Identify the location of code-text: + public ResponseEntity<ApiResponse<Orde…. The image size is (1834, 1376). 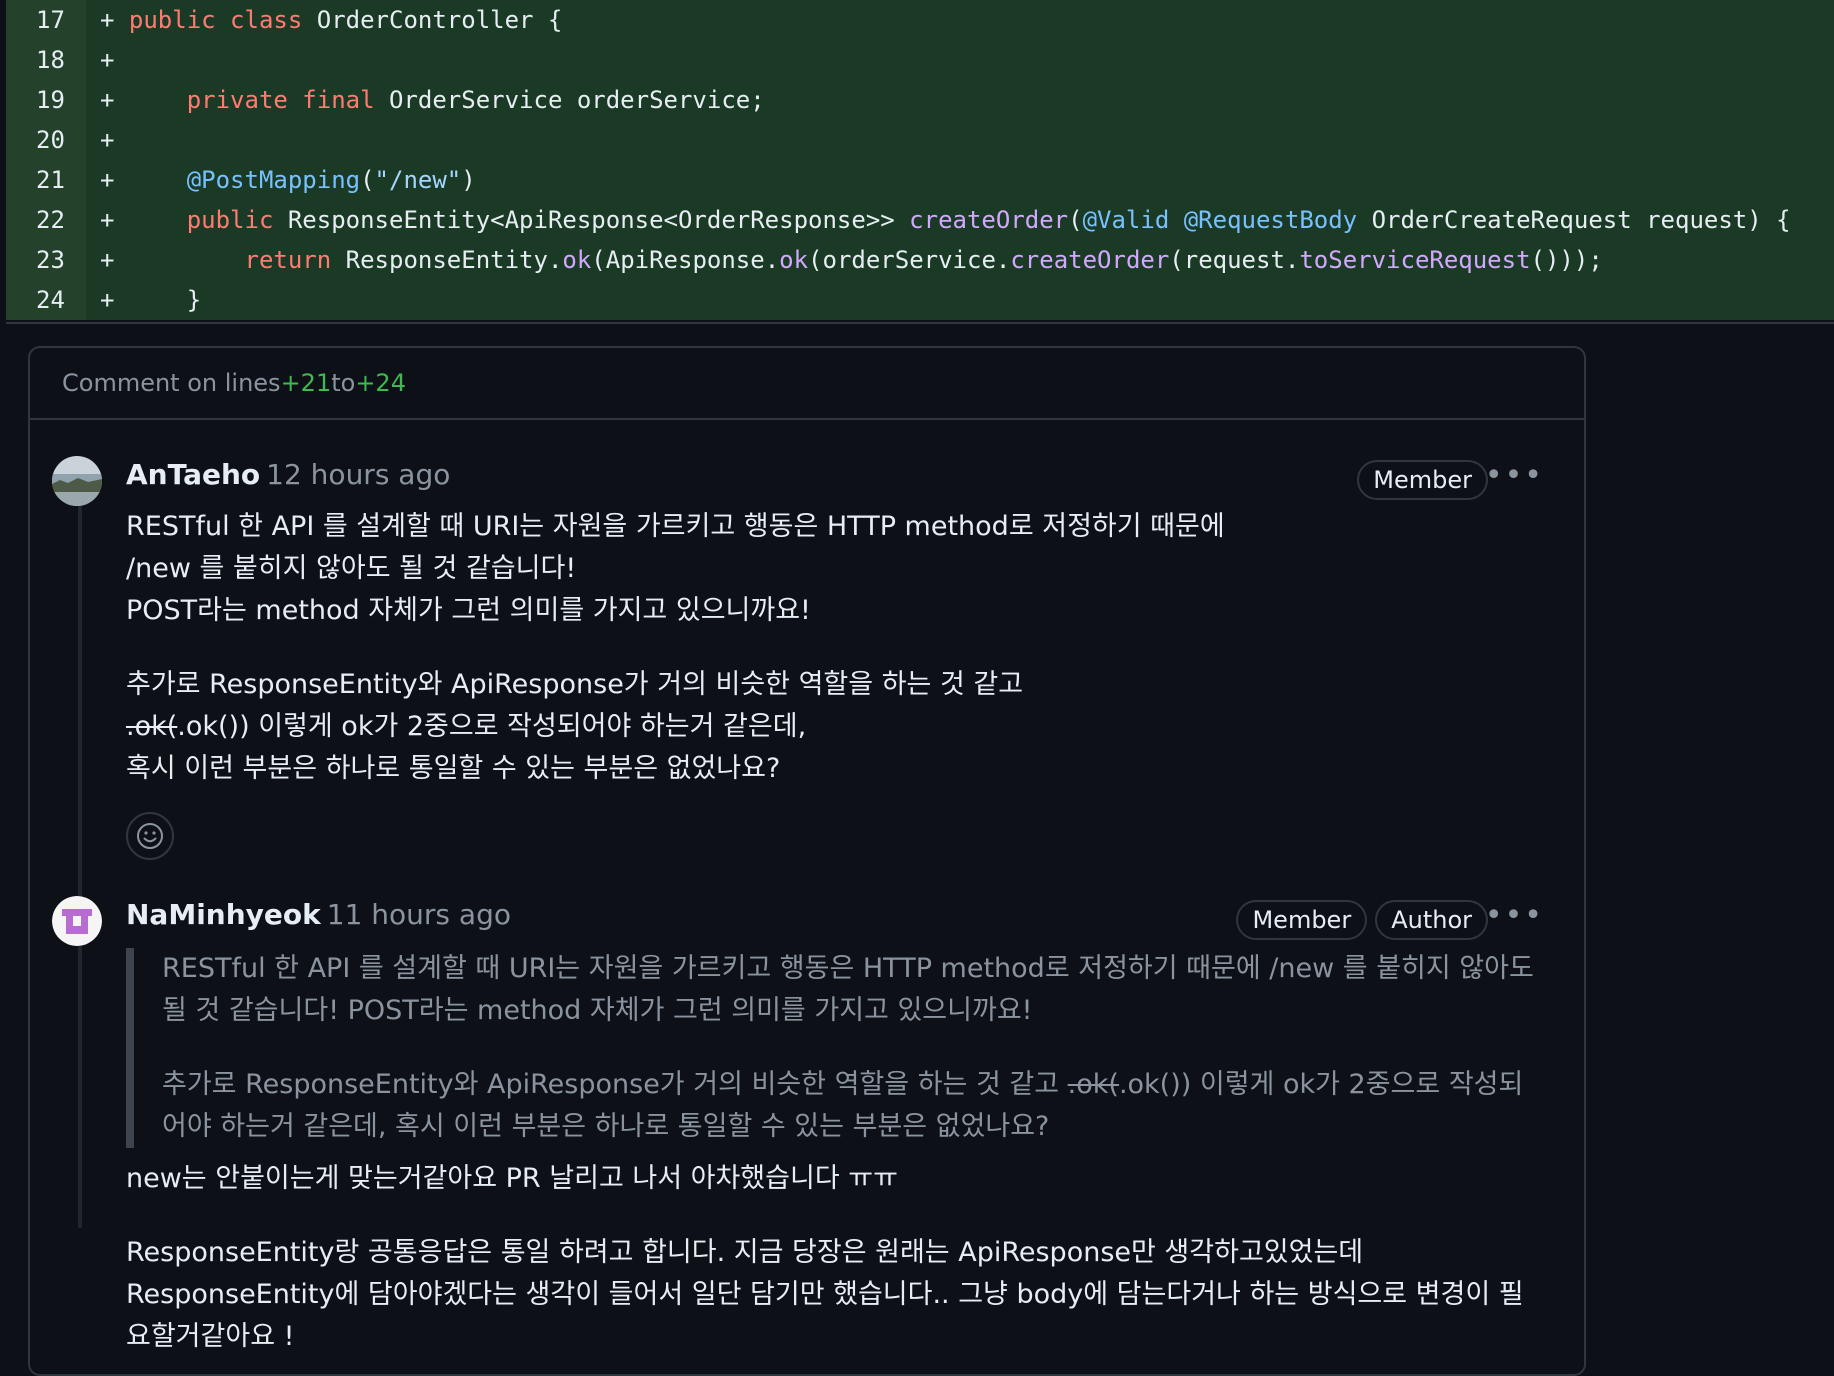
(938, 220).